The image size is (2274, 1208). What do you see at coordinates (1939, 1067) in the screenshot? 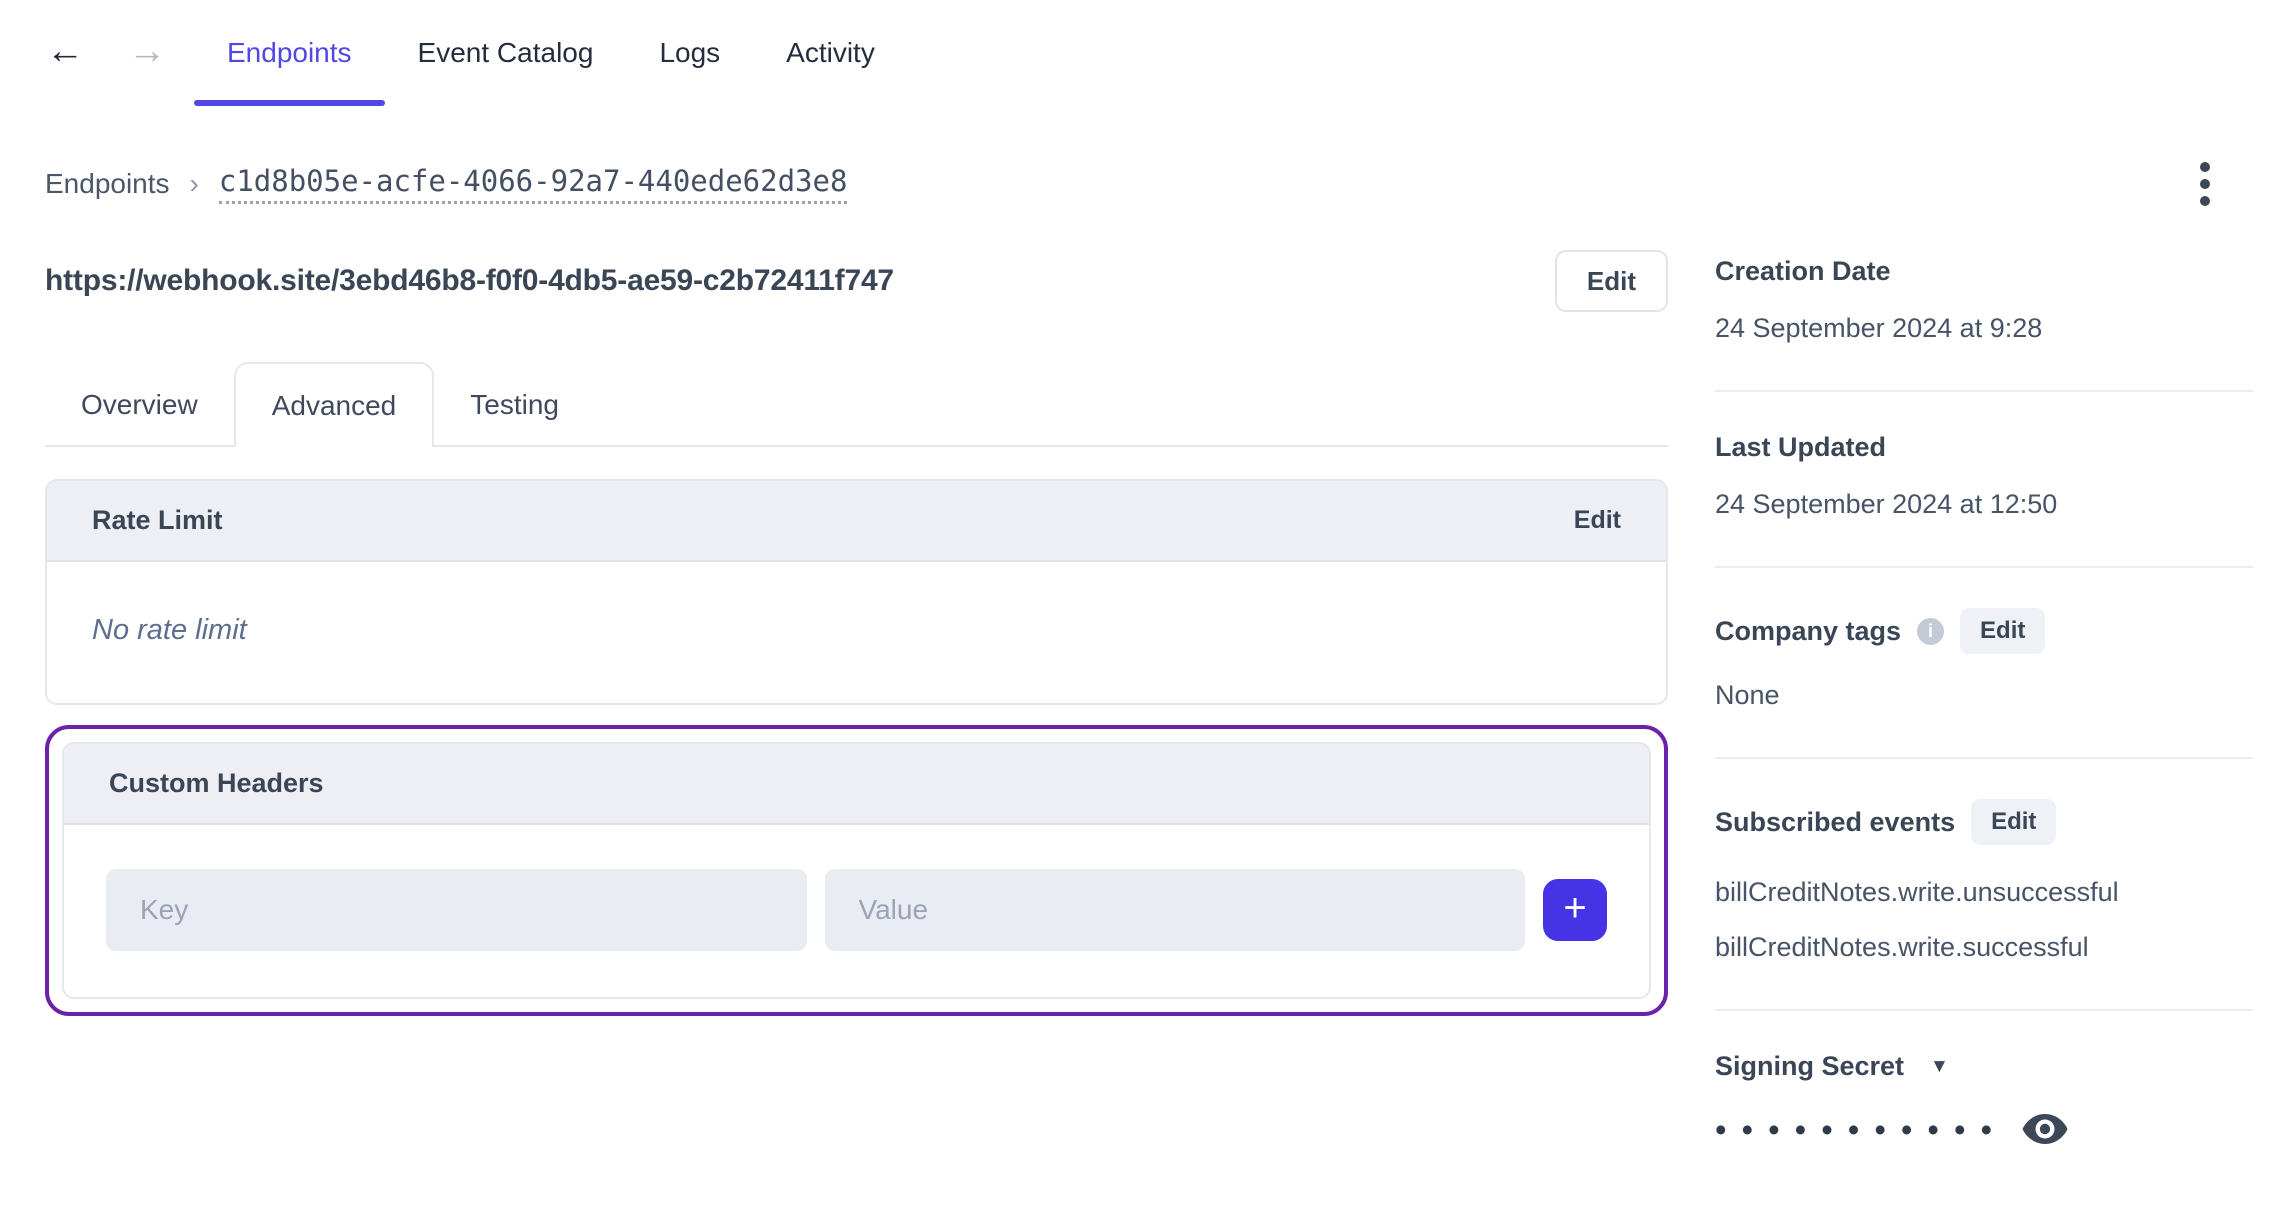
I see `caret-down-icon: ▼` at bounding box center [1939, 1067].